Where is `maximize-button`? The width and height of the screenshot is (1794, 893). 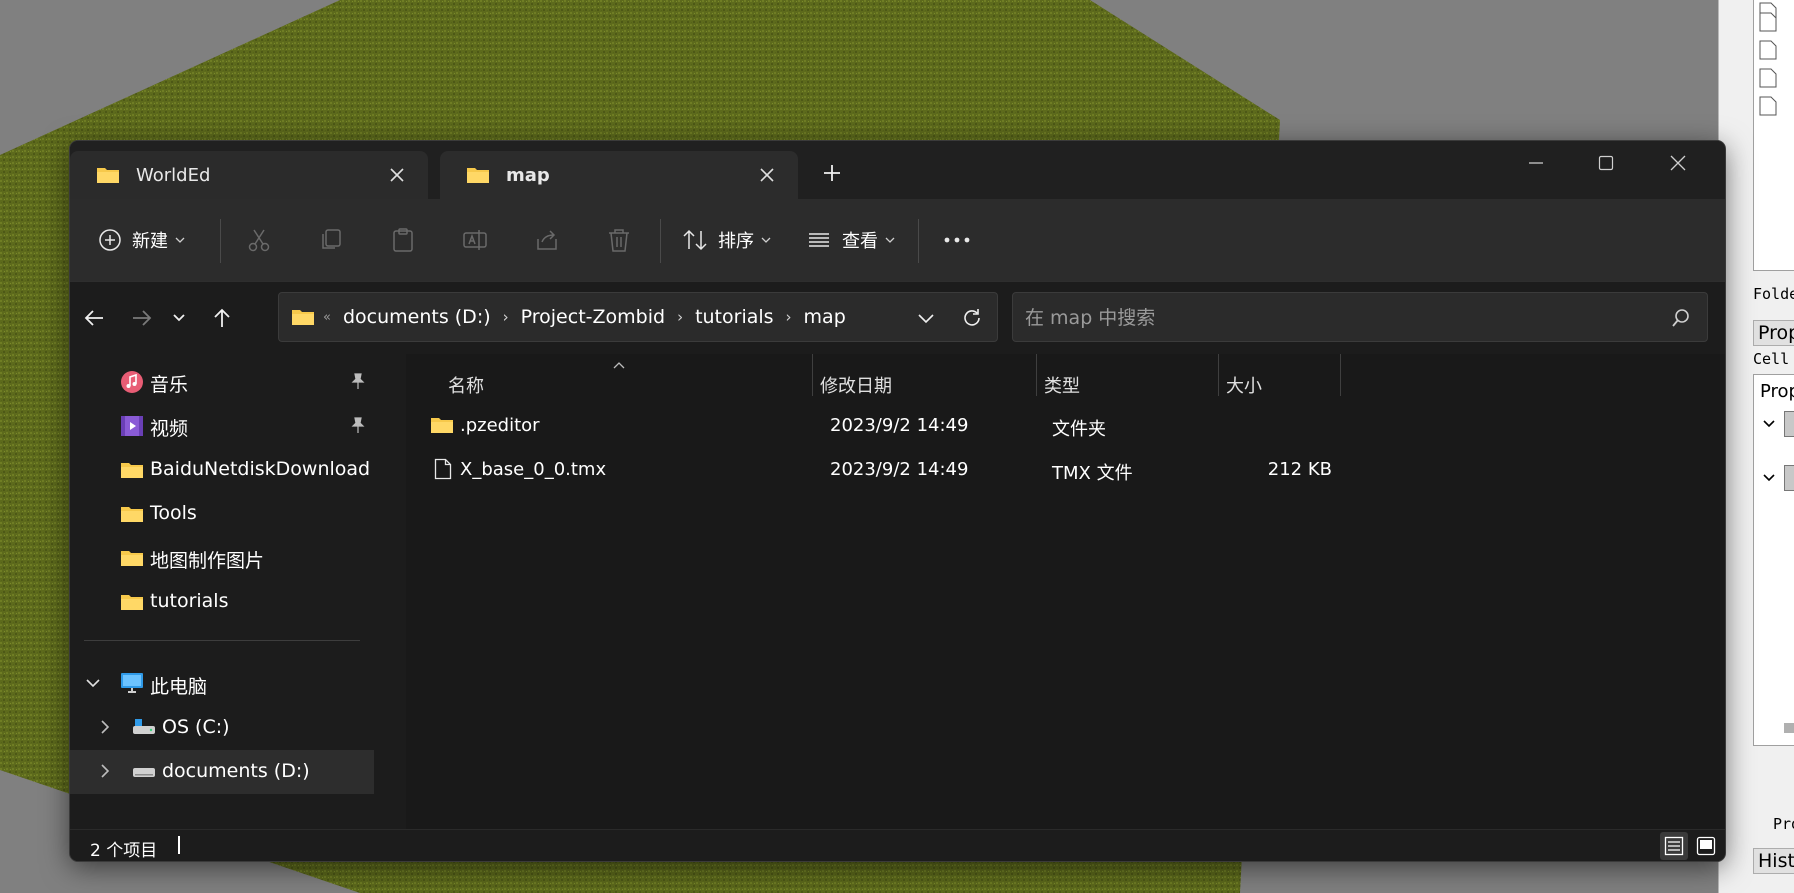 maximize-button is located at coordinates (1606, 163).